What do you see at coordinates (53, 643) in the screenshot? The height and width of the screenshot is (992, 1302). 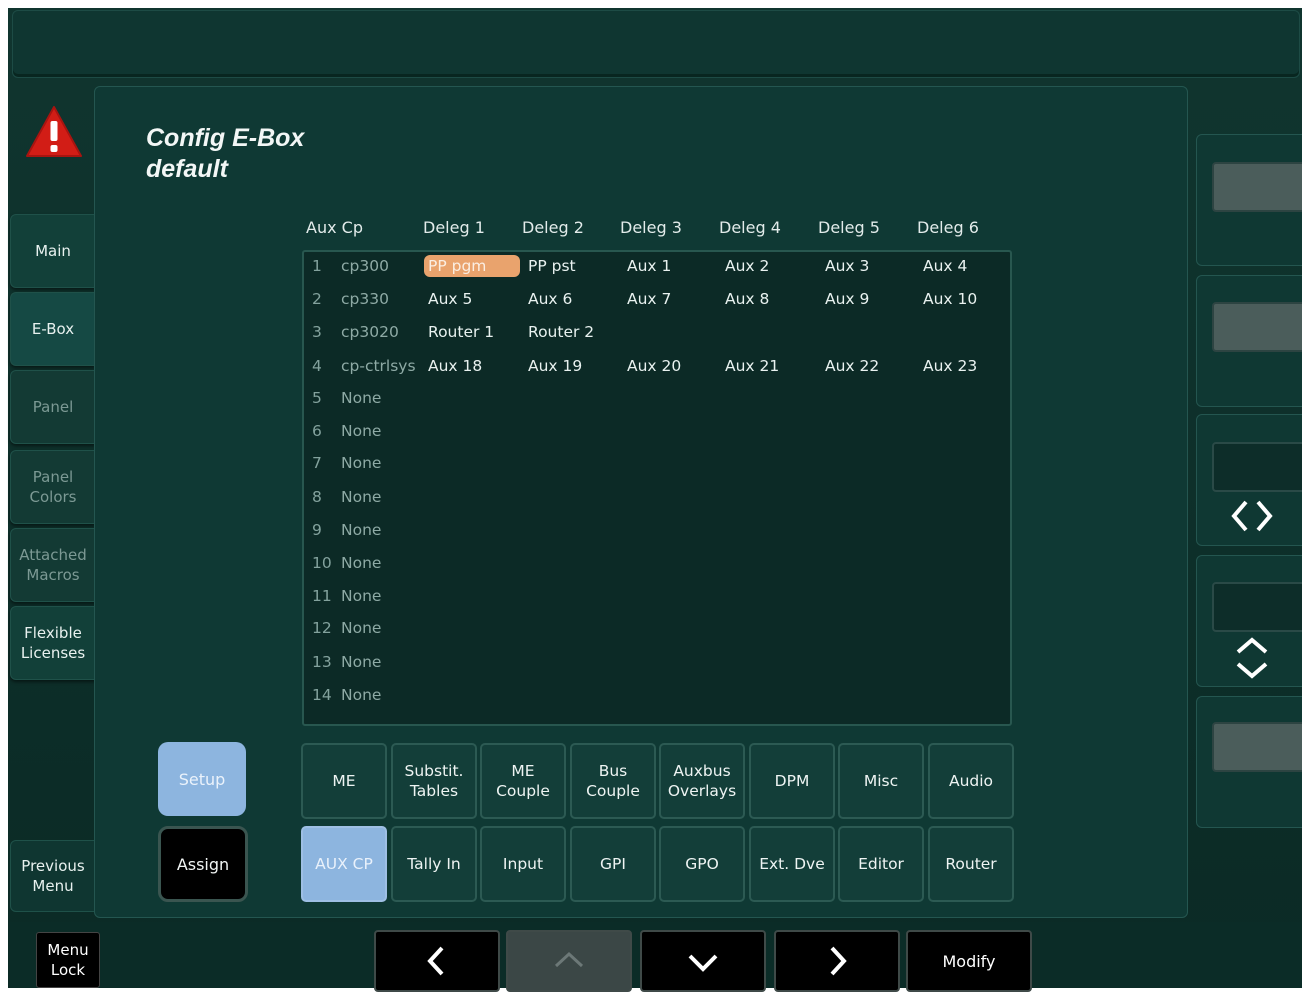 I see `tab-flexible-licenses: Flexible Licenses` at bounding box center [53, 643].